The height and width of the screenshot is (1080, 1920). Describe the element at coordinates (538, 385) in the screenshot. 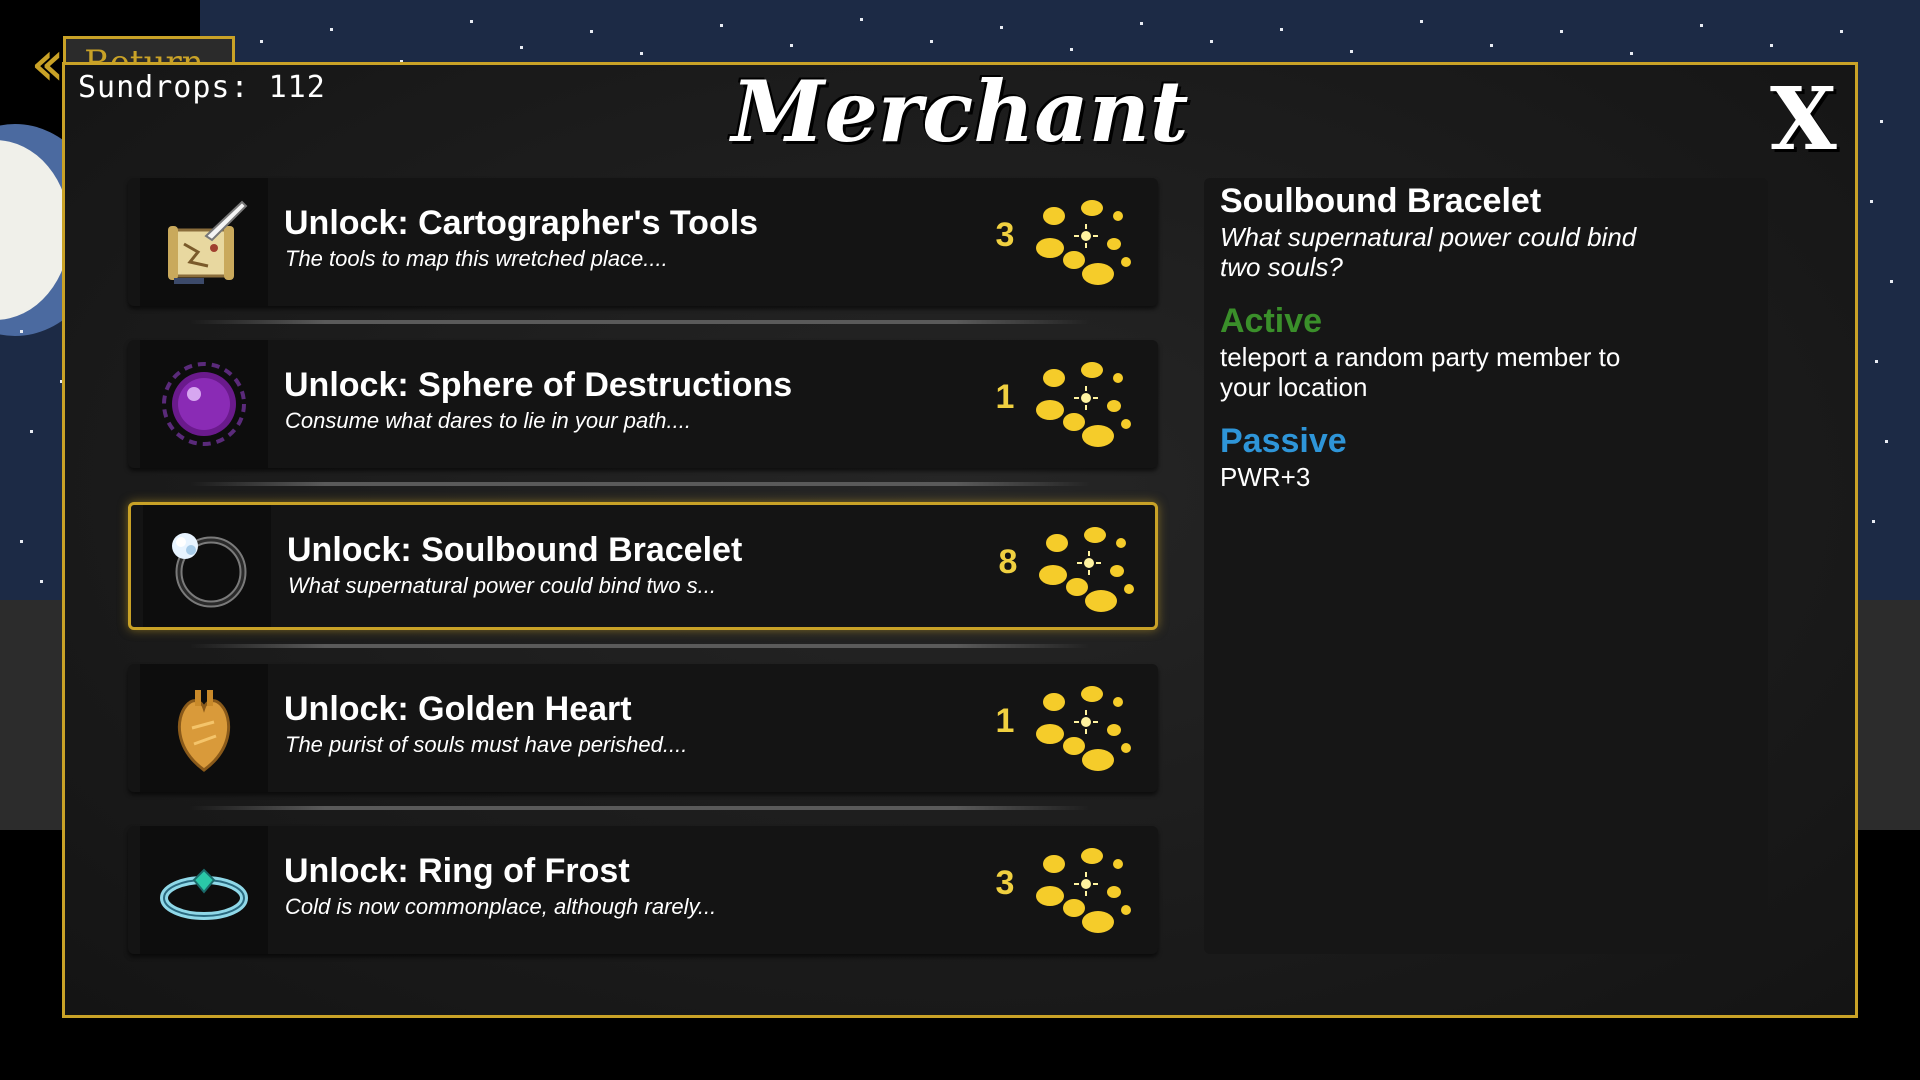

I see `shop-item-name: Unlock: Sphere of Destructions` at that location.